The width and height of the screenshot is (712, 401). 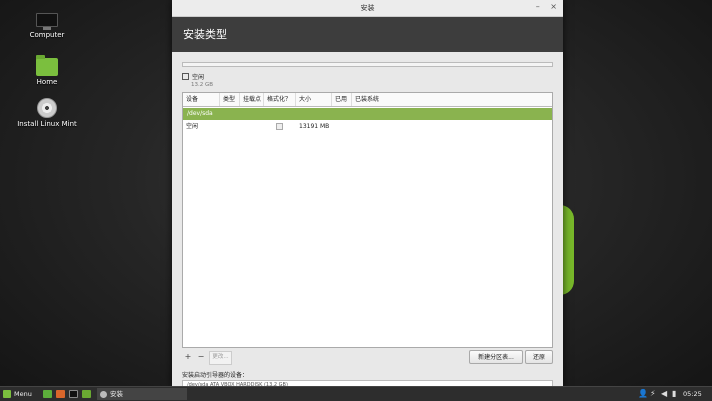 I want to click on installer-icon, so click(x=103, y=394).